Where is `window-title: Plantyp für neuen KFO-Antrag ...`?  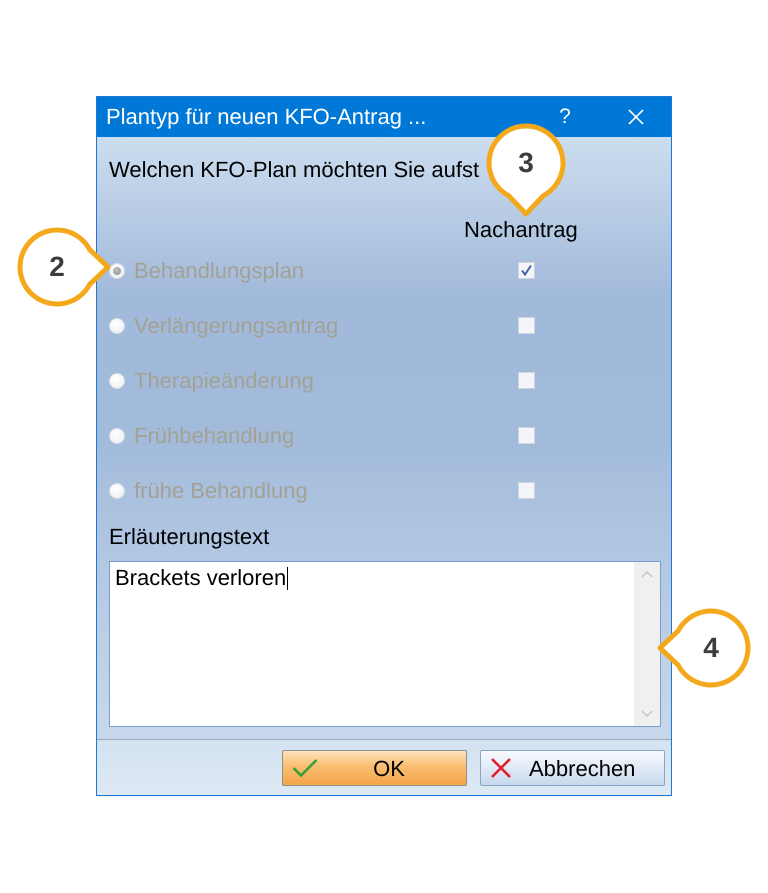 window-title: Plantyp für neuen KFO-Antrag ... is located at coordinates (266, 117).